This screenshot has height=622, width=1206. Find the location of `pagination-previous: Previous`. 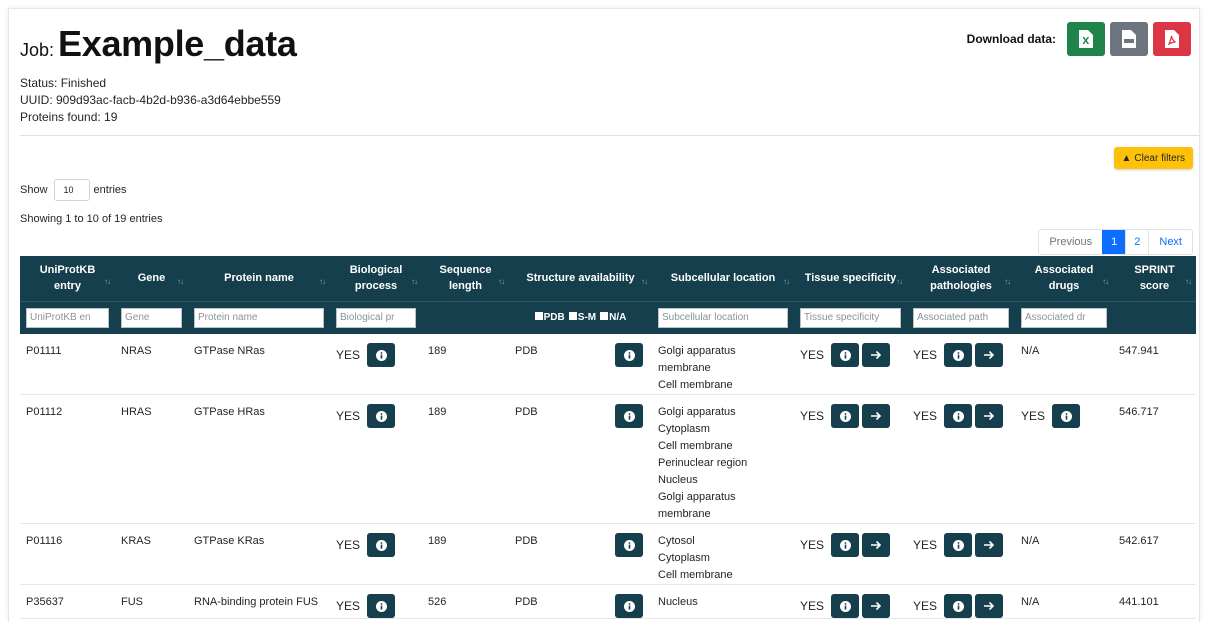

pagination-previous: Previous is located at coordinates (1070, 242).